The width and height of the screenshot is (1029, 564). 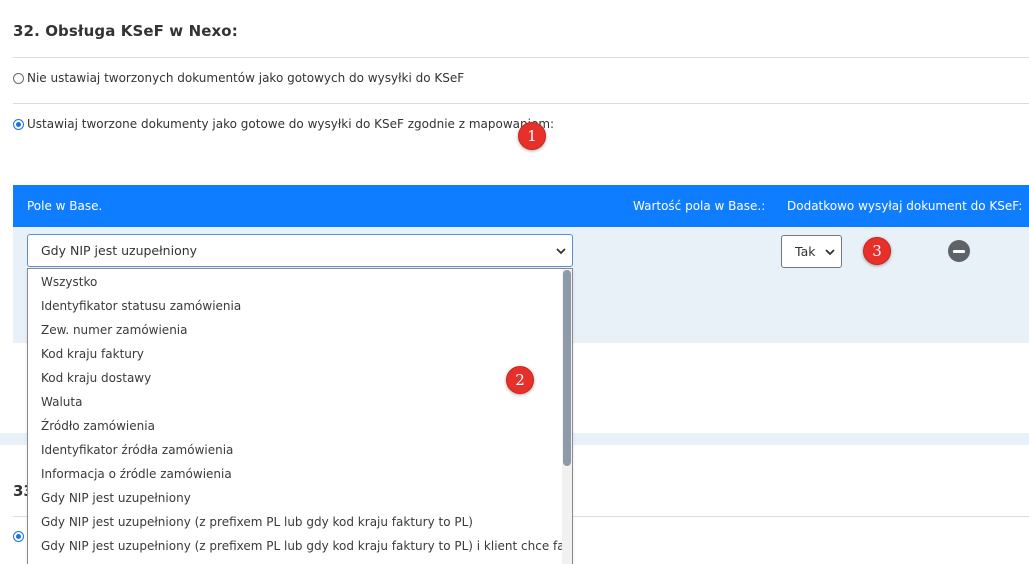 I want to click on dropdown-option: Identyfikator źródła zamówienia, so click(x=295, y=450).